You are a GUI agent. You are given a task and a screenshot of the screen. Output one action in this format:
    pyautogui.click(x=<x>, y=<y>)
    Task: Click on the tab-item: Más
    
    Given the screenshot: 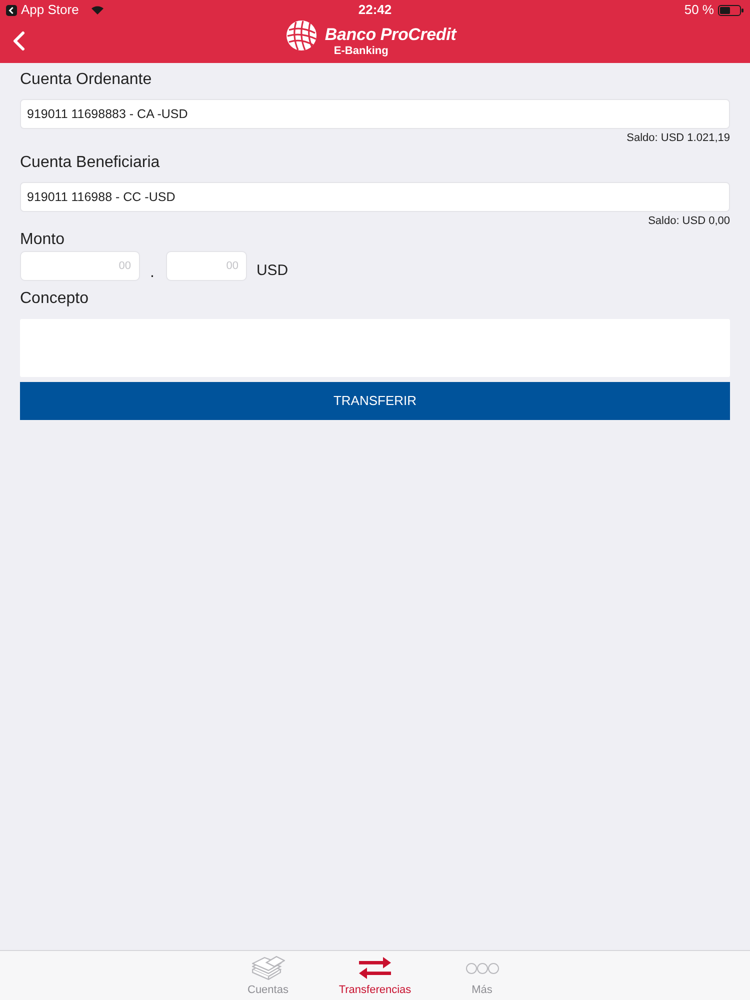 What is the action you would take?
    pyautogui.click(x=482, y=975)
    